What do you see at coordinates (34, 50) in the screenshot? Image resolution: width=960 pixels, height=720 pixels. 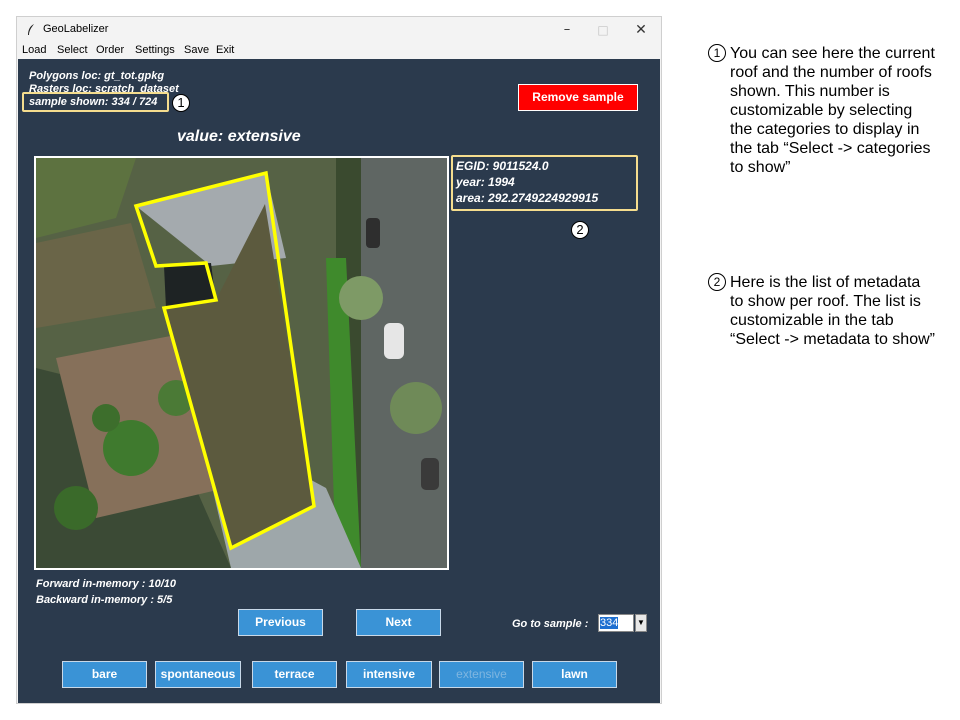 I see `menu-load: Load` at bounding box center [34, 50].